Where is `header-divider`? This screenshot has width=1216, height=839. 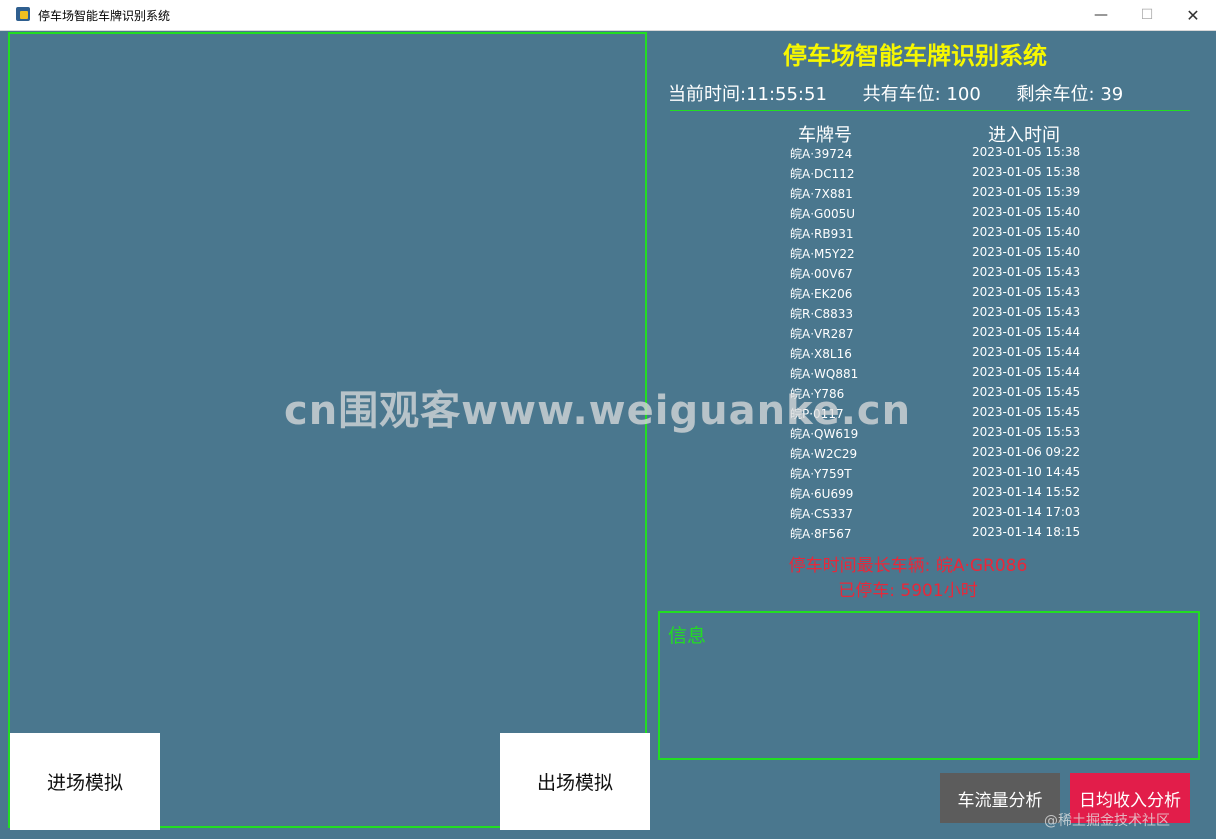
header-divider is located at coordinates (930, 110).